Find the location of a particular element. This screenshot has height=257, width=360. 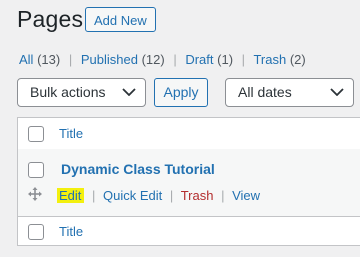

quick-edit-link: Quick Edit is located at coordinates (132, 195).